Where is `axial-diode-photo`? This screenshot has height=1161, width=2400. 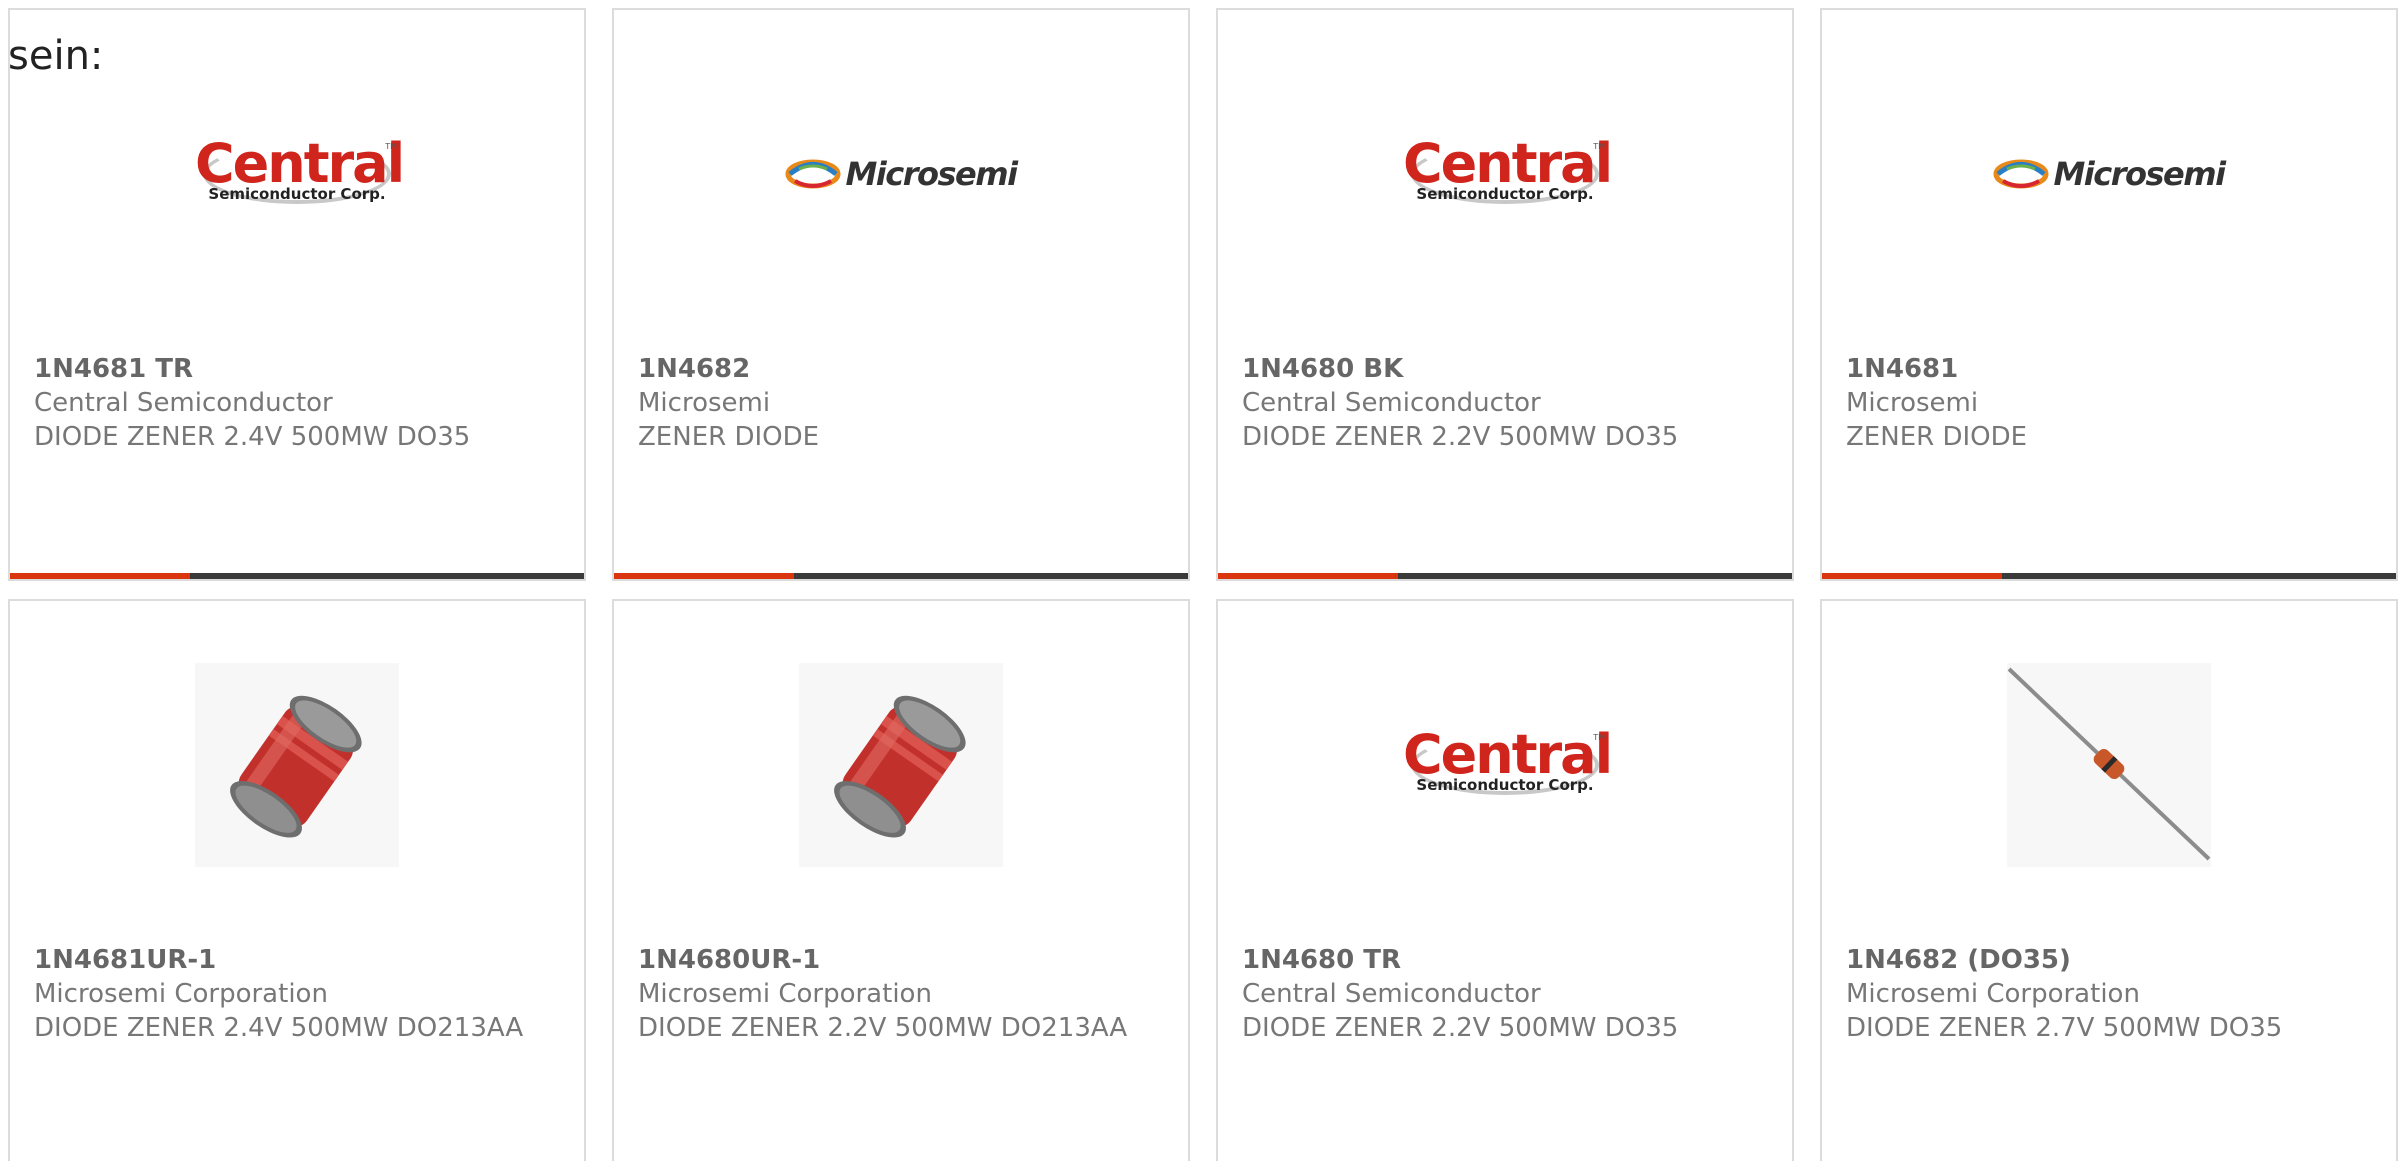
axial-diode-photo is located at coordinates (2109, 765).